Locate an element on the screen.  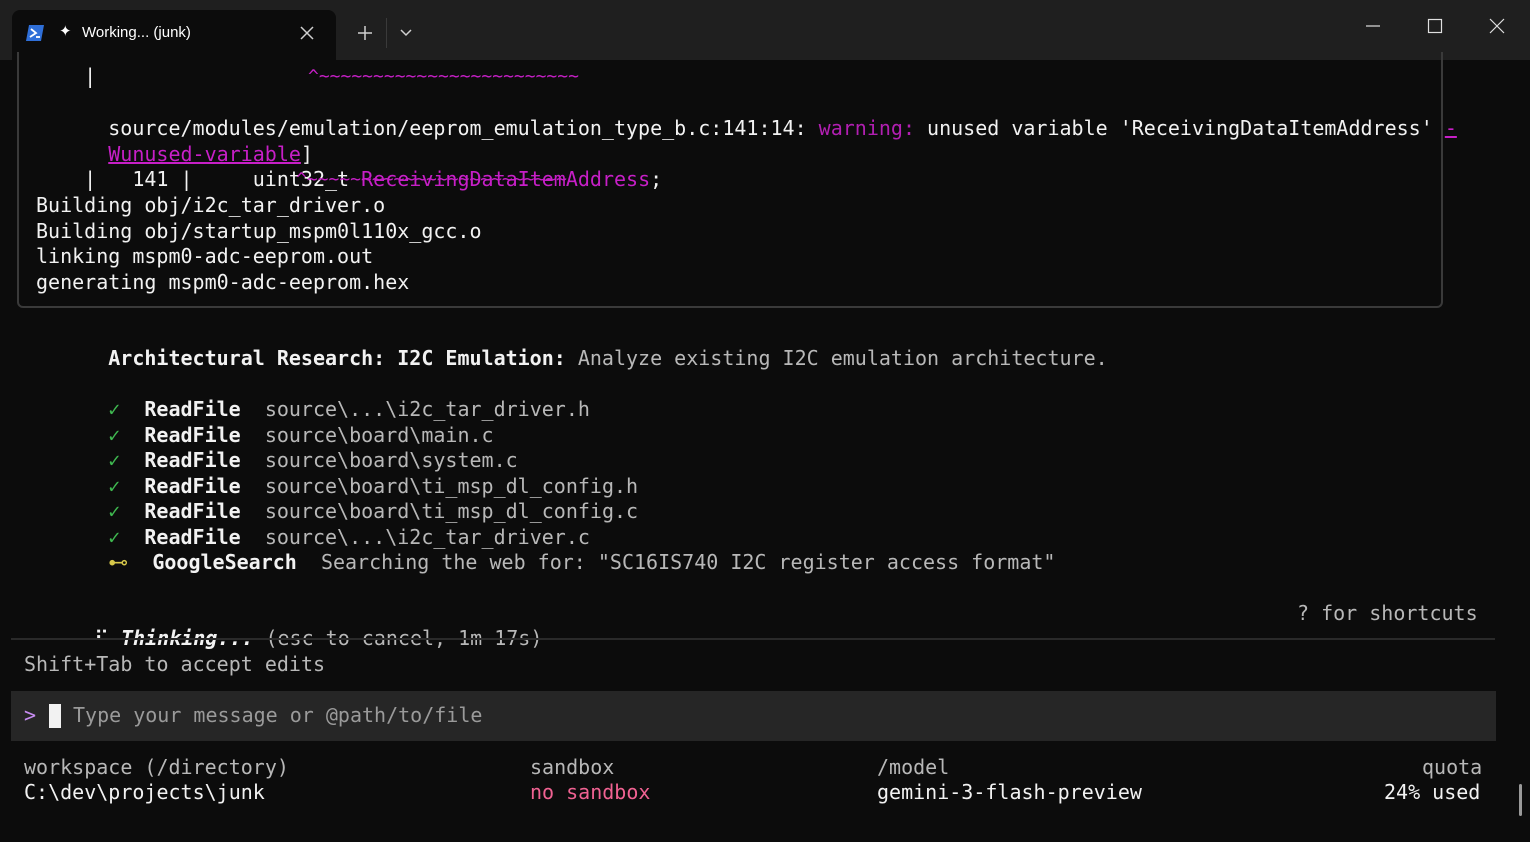
tool-call-row: ✓ ReadFile source\...\i2c_tar_driver.c is located at coordinates (313, 524).